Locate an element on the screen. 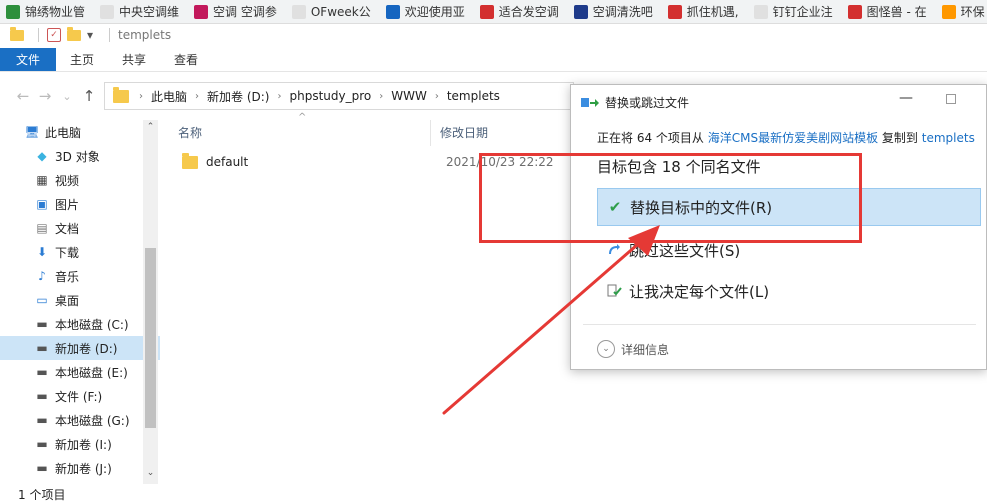 This screenshot has width=987, height=503. sidebar-item: ▦ 视频 is located at coordinates (80, 180).